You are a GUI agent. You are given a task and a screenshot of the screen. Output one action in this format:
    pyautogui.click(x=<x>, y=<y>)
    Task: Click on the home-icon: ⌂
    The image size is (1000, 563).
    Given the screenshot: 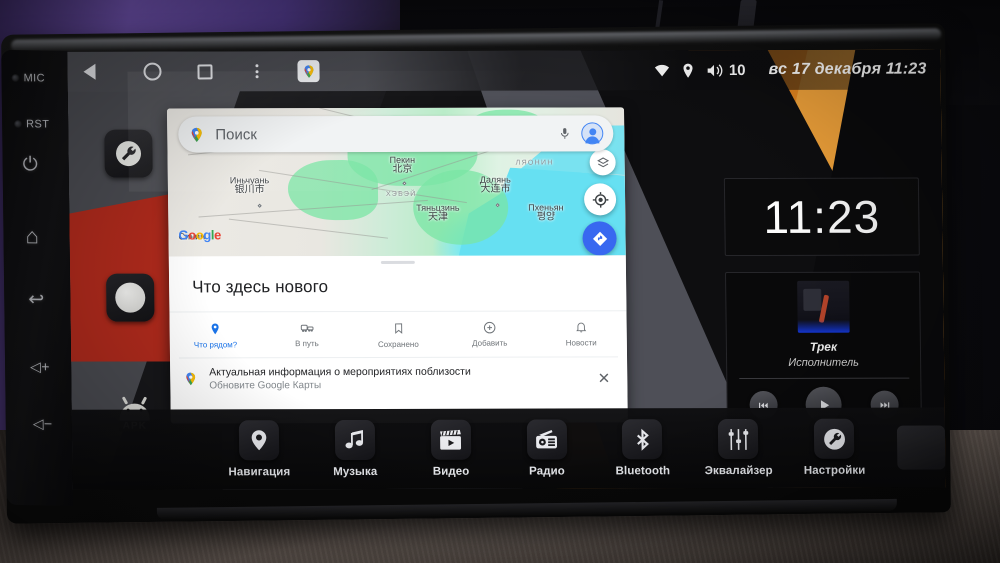 What is the action you would take?
    pyautogui.click(x=32, y=236)
    